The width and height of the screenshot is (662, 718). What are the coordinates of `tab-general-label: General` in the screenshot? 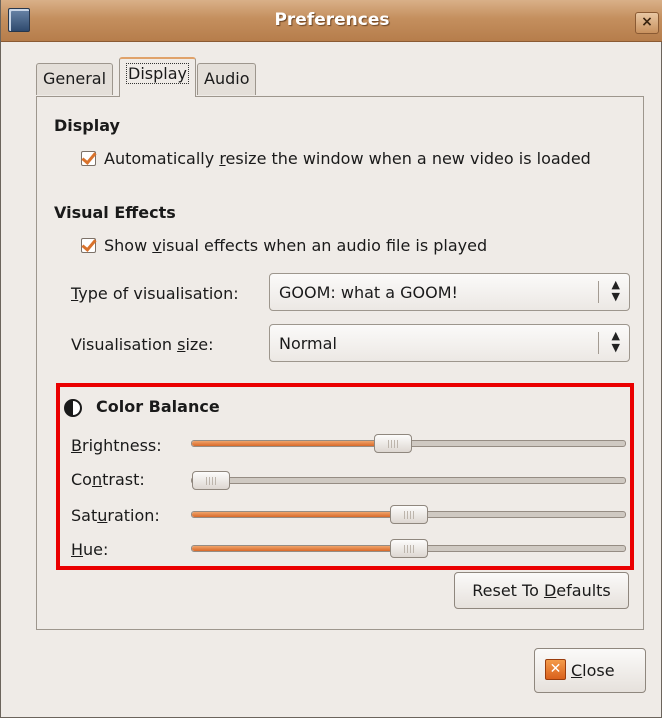 It's located at (75, 78).